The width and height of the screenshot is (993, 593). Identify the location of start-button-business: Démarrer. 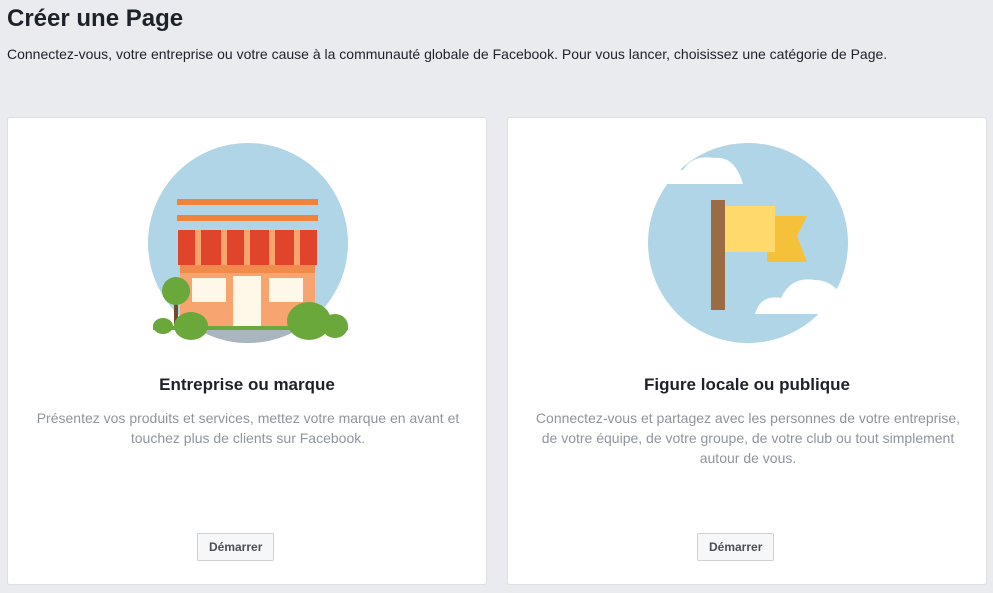
(236, 547).